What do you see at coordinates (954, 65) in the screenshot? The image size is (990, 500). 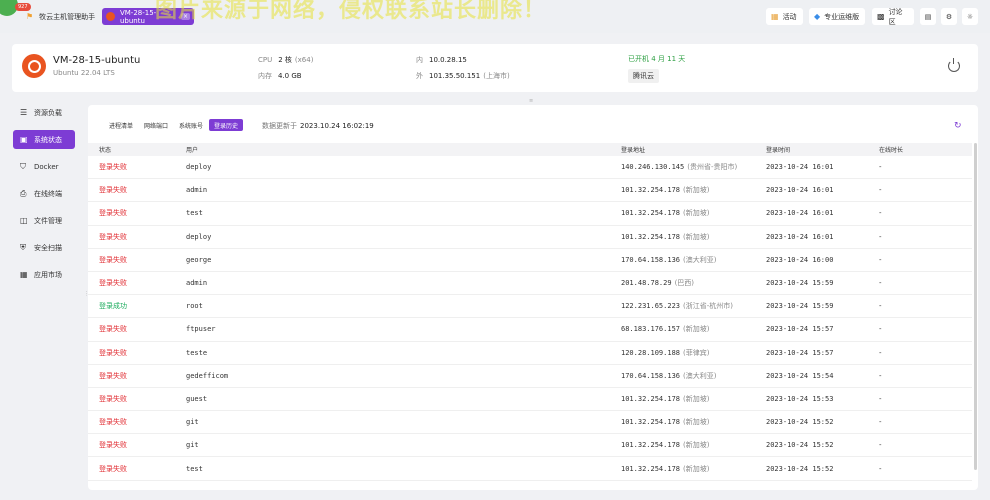 I see `power-icon` at bounding box center [954, 65].